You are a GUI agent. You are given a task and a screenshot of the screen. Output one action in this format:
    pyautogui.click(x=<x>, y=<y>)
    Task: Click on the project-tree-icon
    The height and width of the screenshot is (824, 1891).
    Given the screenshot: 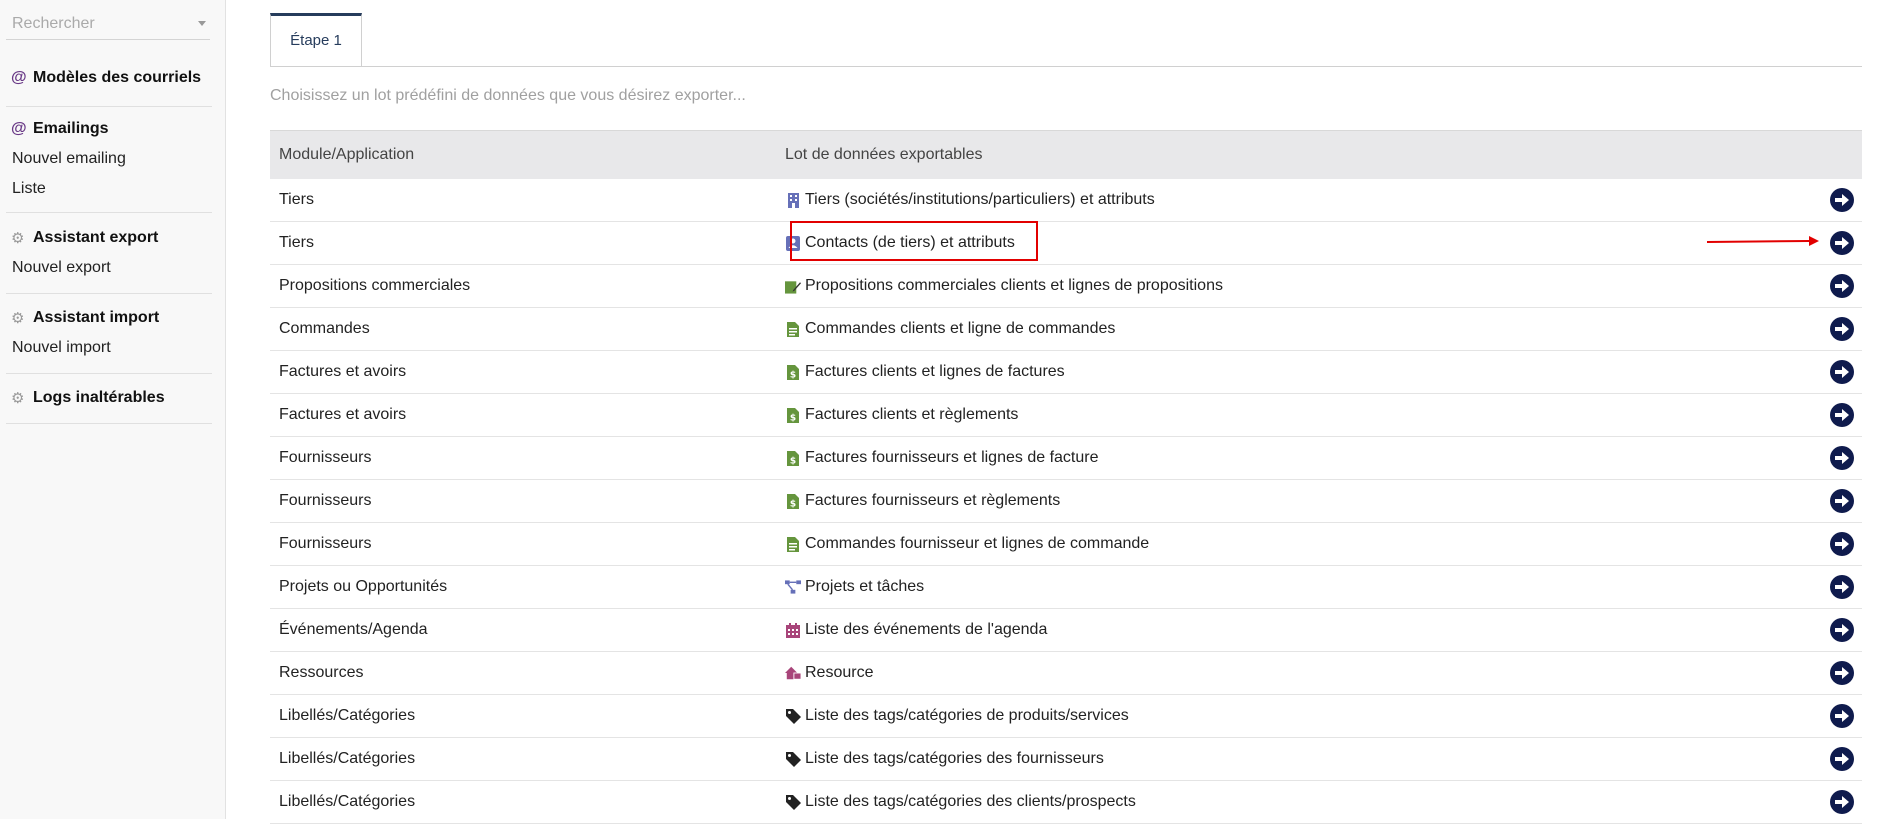 What is the action you would take?
    pyautogui.click(x=793, y=587)
    